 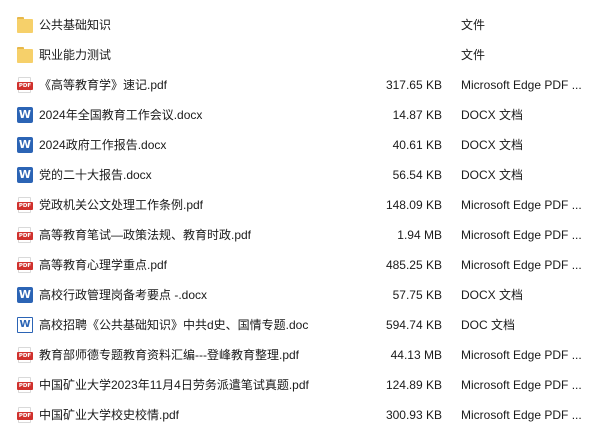 I want to click on file-size: 14.87 KB, so click(x=417, y=115).